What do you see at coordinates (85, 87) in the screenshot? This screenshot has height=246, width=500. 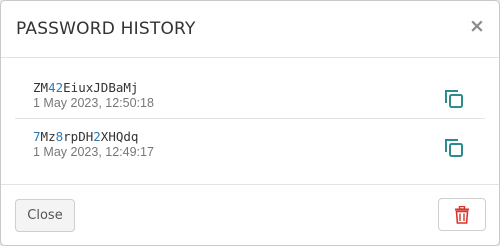 I see `password-value: ZM42EiuxJDBaMj` at bounding box center [85, 87].